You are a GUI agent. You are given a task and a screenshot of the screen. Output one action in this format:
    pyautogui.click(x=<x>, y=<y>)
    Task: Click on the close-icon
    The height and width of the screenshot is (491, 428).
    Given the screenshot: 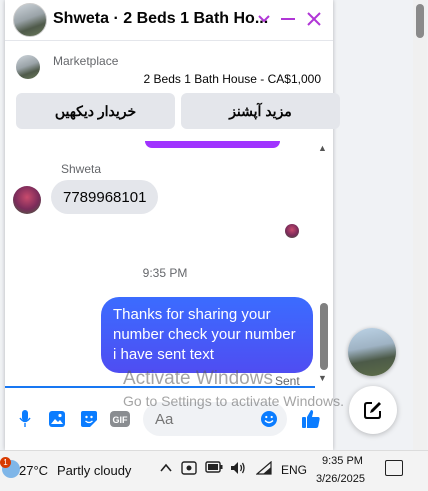 What is the action you would take?
    pyautogui.click(x=314, y=19)
    